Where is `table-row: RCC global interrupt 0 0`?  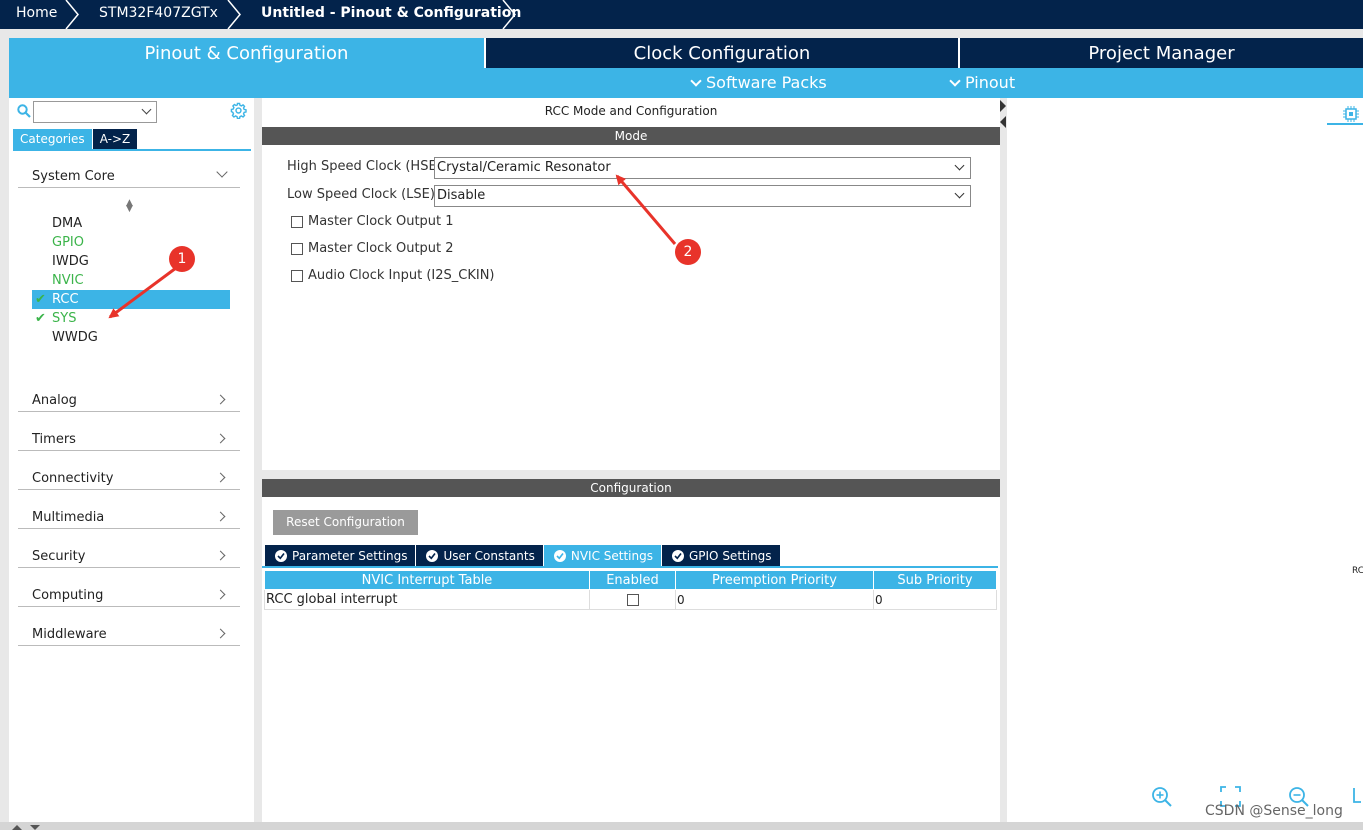
table-row: RCC global interrupt 0 0 is located at coordinates (630, 599).